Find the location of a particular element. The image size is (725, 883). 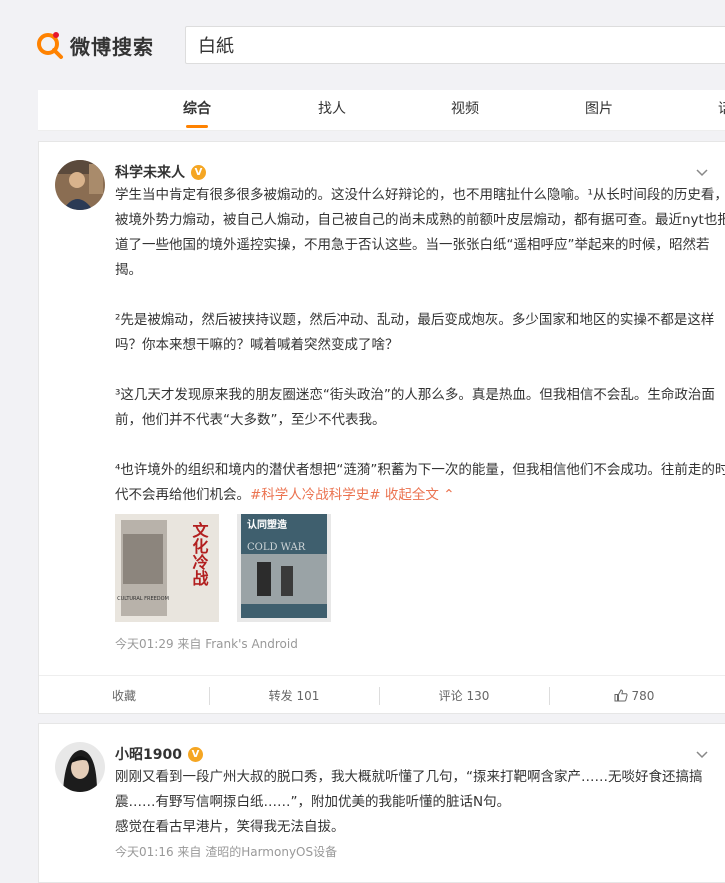

weibo-search-logo-icon is located at coordinates (51, 45).